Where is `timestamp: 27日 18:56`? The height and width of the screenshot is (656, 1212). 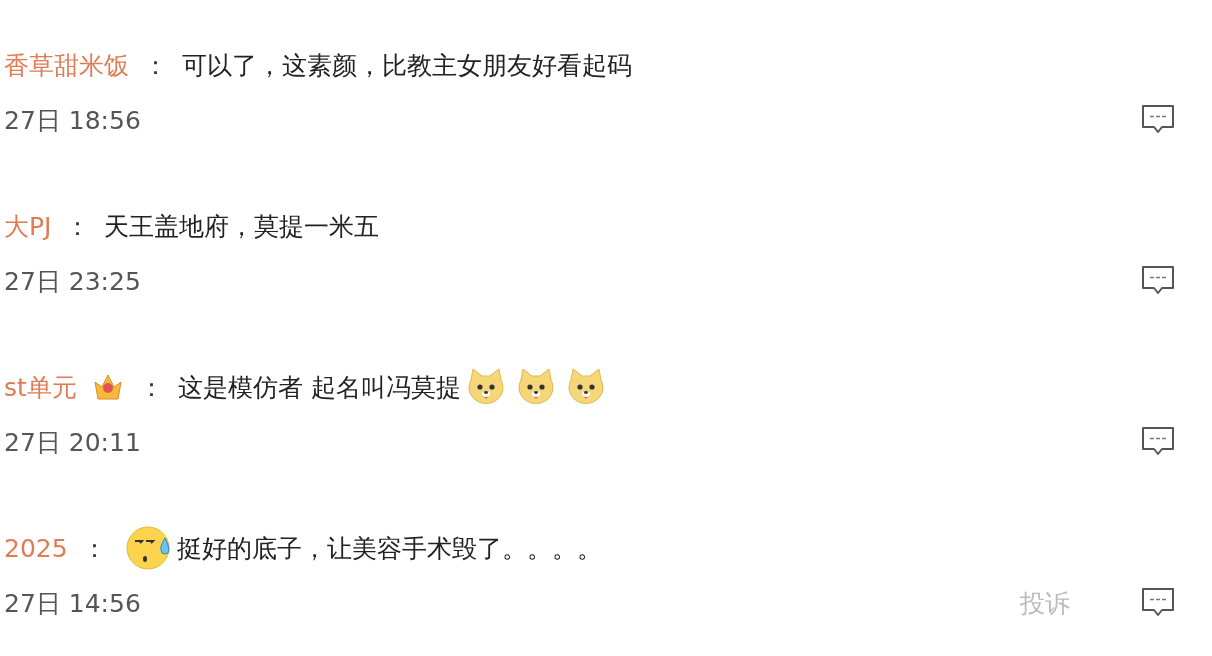 timestamp: 27日 18:56 is located at coordinates (73, 120).